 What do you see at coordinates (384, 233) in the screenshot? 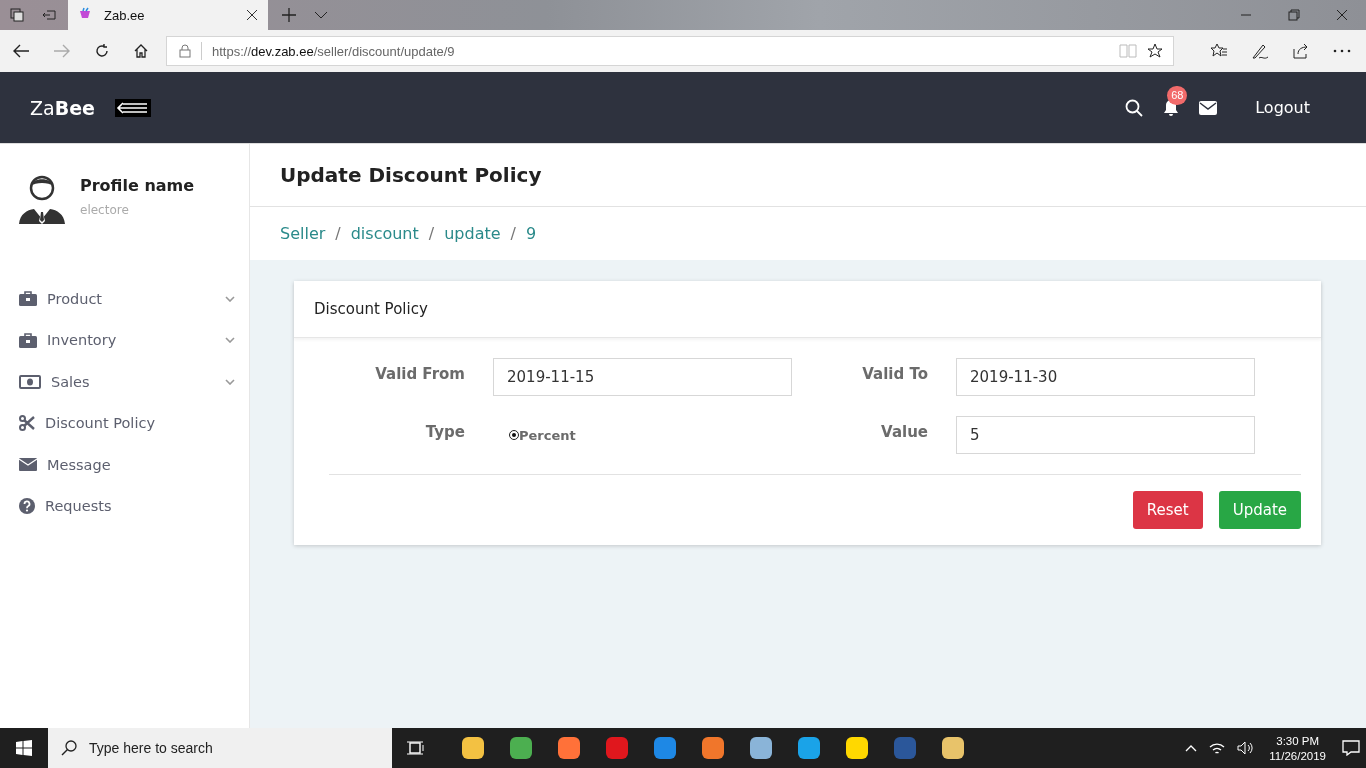
I see `breadcrumb-link: discount` at bounding box center [384, 233].